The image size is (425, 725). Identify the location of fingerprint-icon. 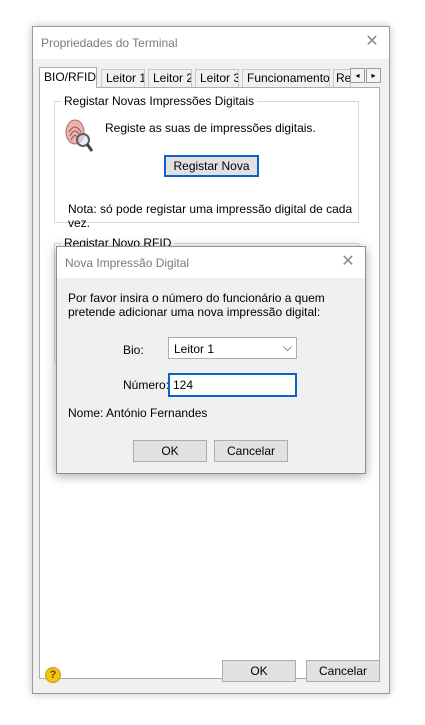
(79, 135).